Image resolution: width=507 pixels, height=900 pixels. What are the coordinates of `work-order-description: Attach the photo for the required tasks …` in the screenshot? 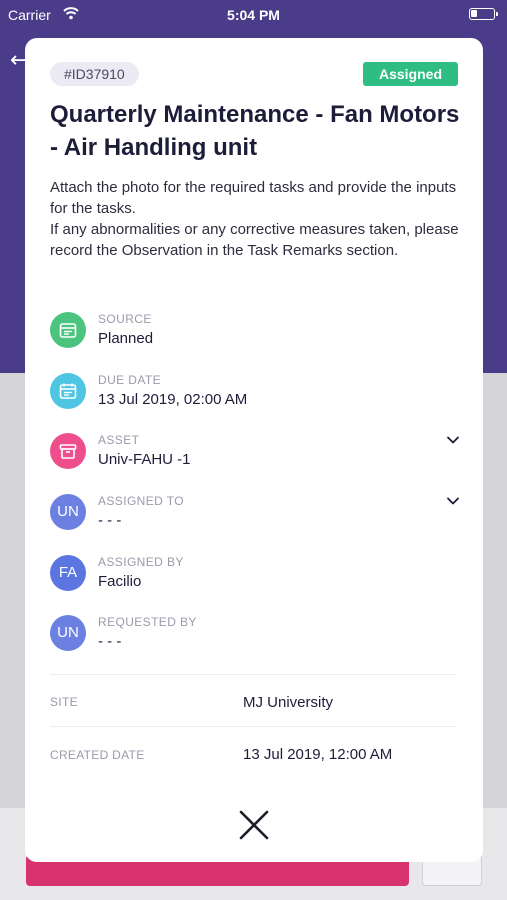 It's located at (254, 219).